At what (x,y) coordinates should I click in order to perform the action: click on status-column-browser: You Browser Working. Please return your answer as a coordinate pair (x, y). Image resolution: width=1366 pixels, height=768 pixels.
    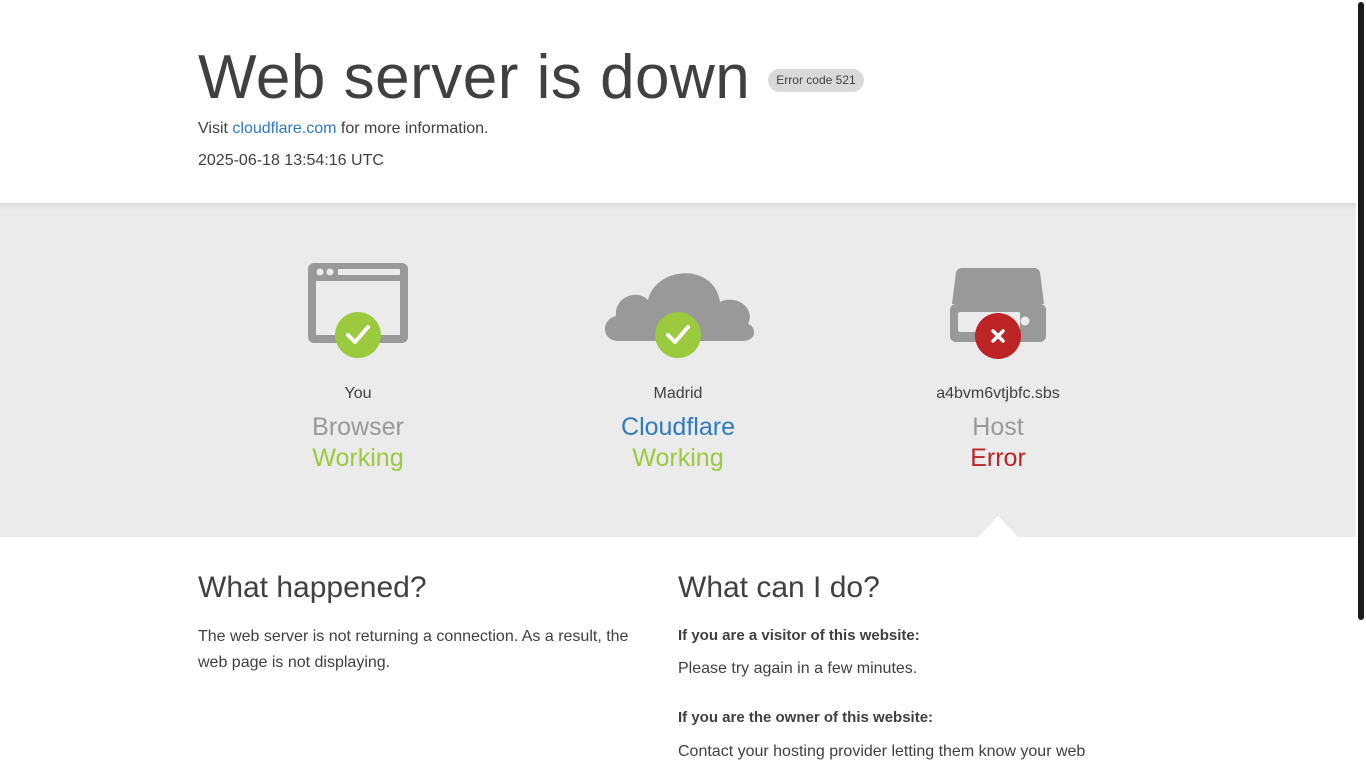
    Looking at the image, I should click on (358, 370).